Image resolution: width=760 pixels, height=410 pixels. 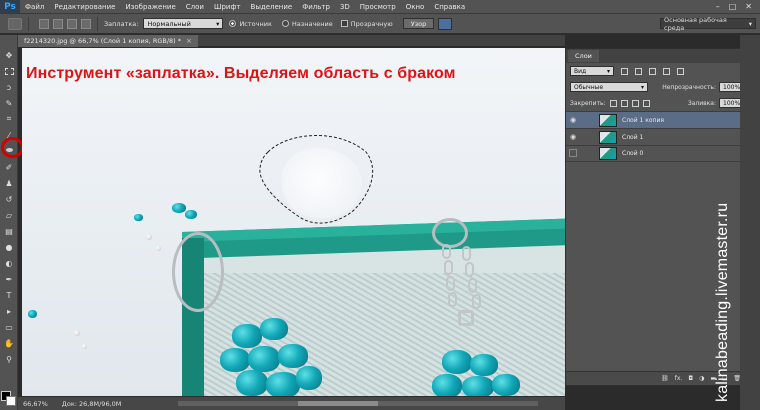 What do you see at coordinates (158, 248) in the screenshot?
I see `pearl` at bounding box center [158, 248].